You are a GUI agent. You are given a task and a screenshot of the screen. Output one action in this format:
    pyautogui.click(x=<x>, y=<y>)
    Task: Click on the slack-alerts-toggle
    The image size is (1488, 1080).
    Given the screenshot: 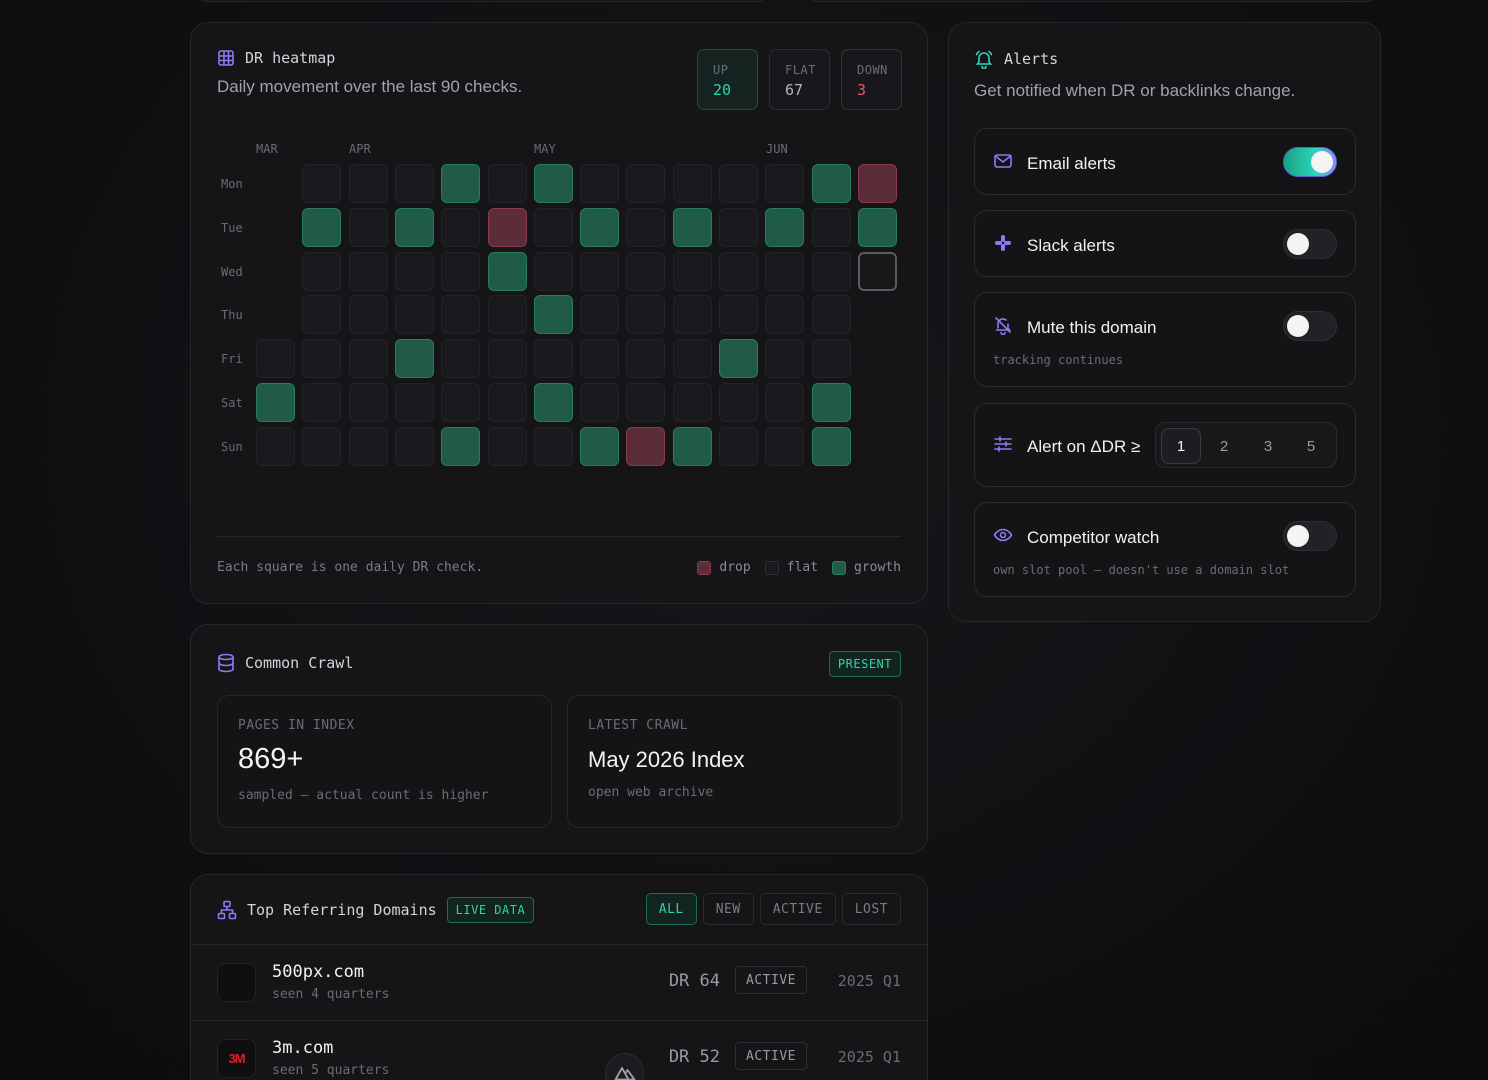 What is the action you would take?
    pyautogui.click(x=1310, y=244)
    